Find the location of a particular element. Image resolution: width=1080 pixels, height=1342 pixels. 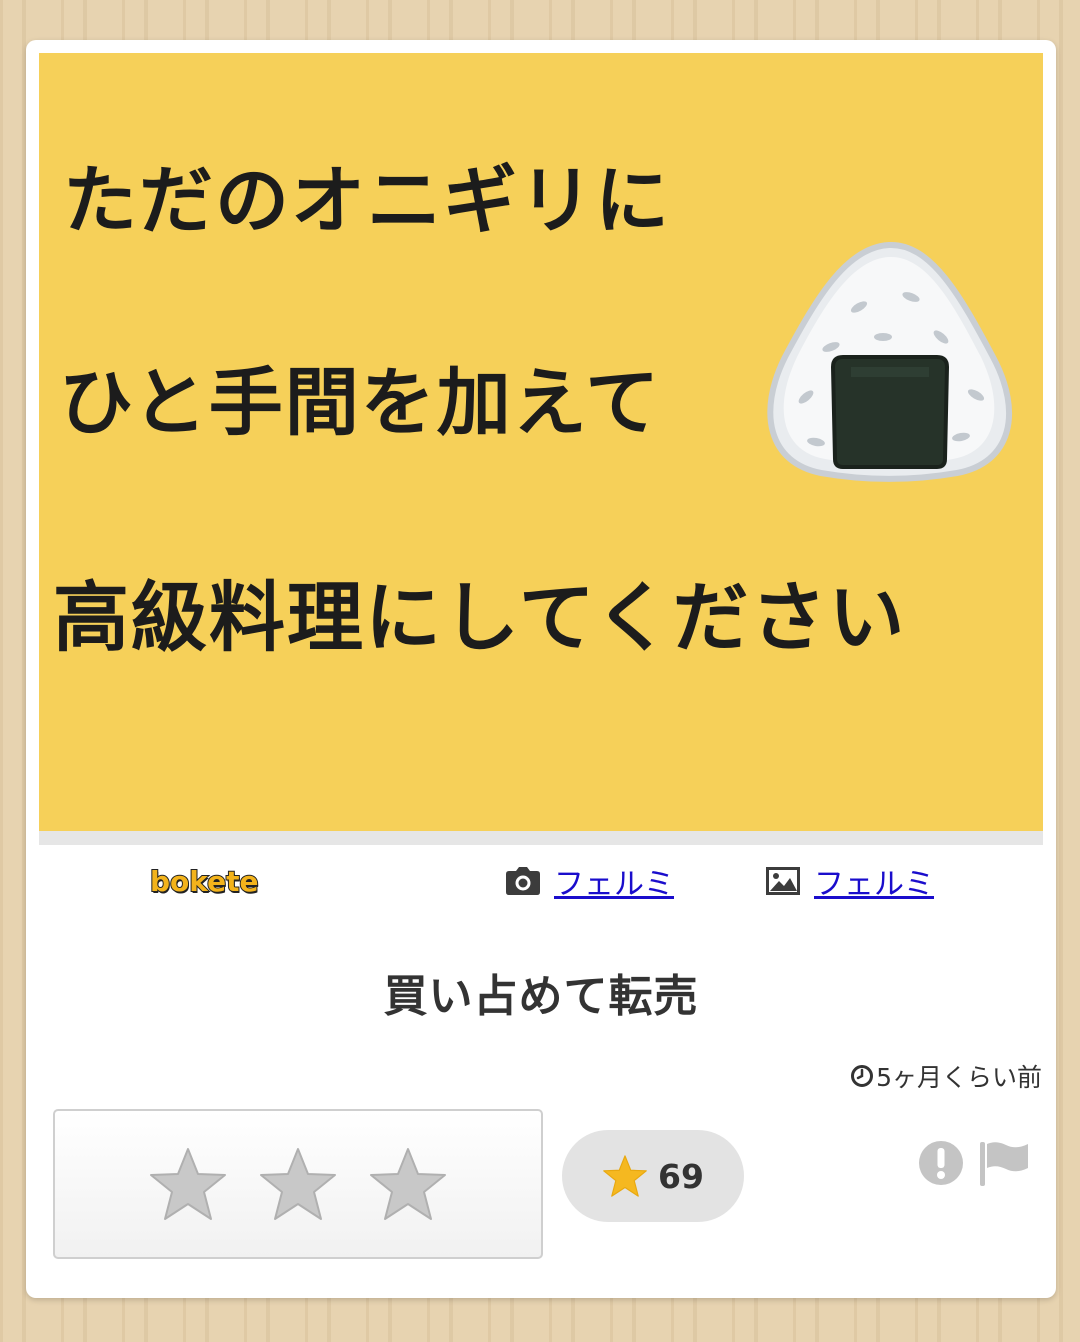

star-1-button is located at coordinates (188, 1184).